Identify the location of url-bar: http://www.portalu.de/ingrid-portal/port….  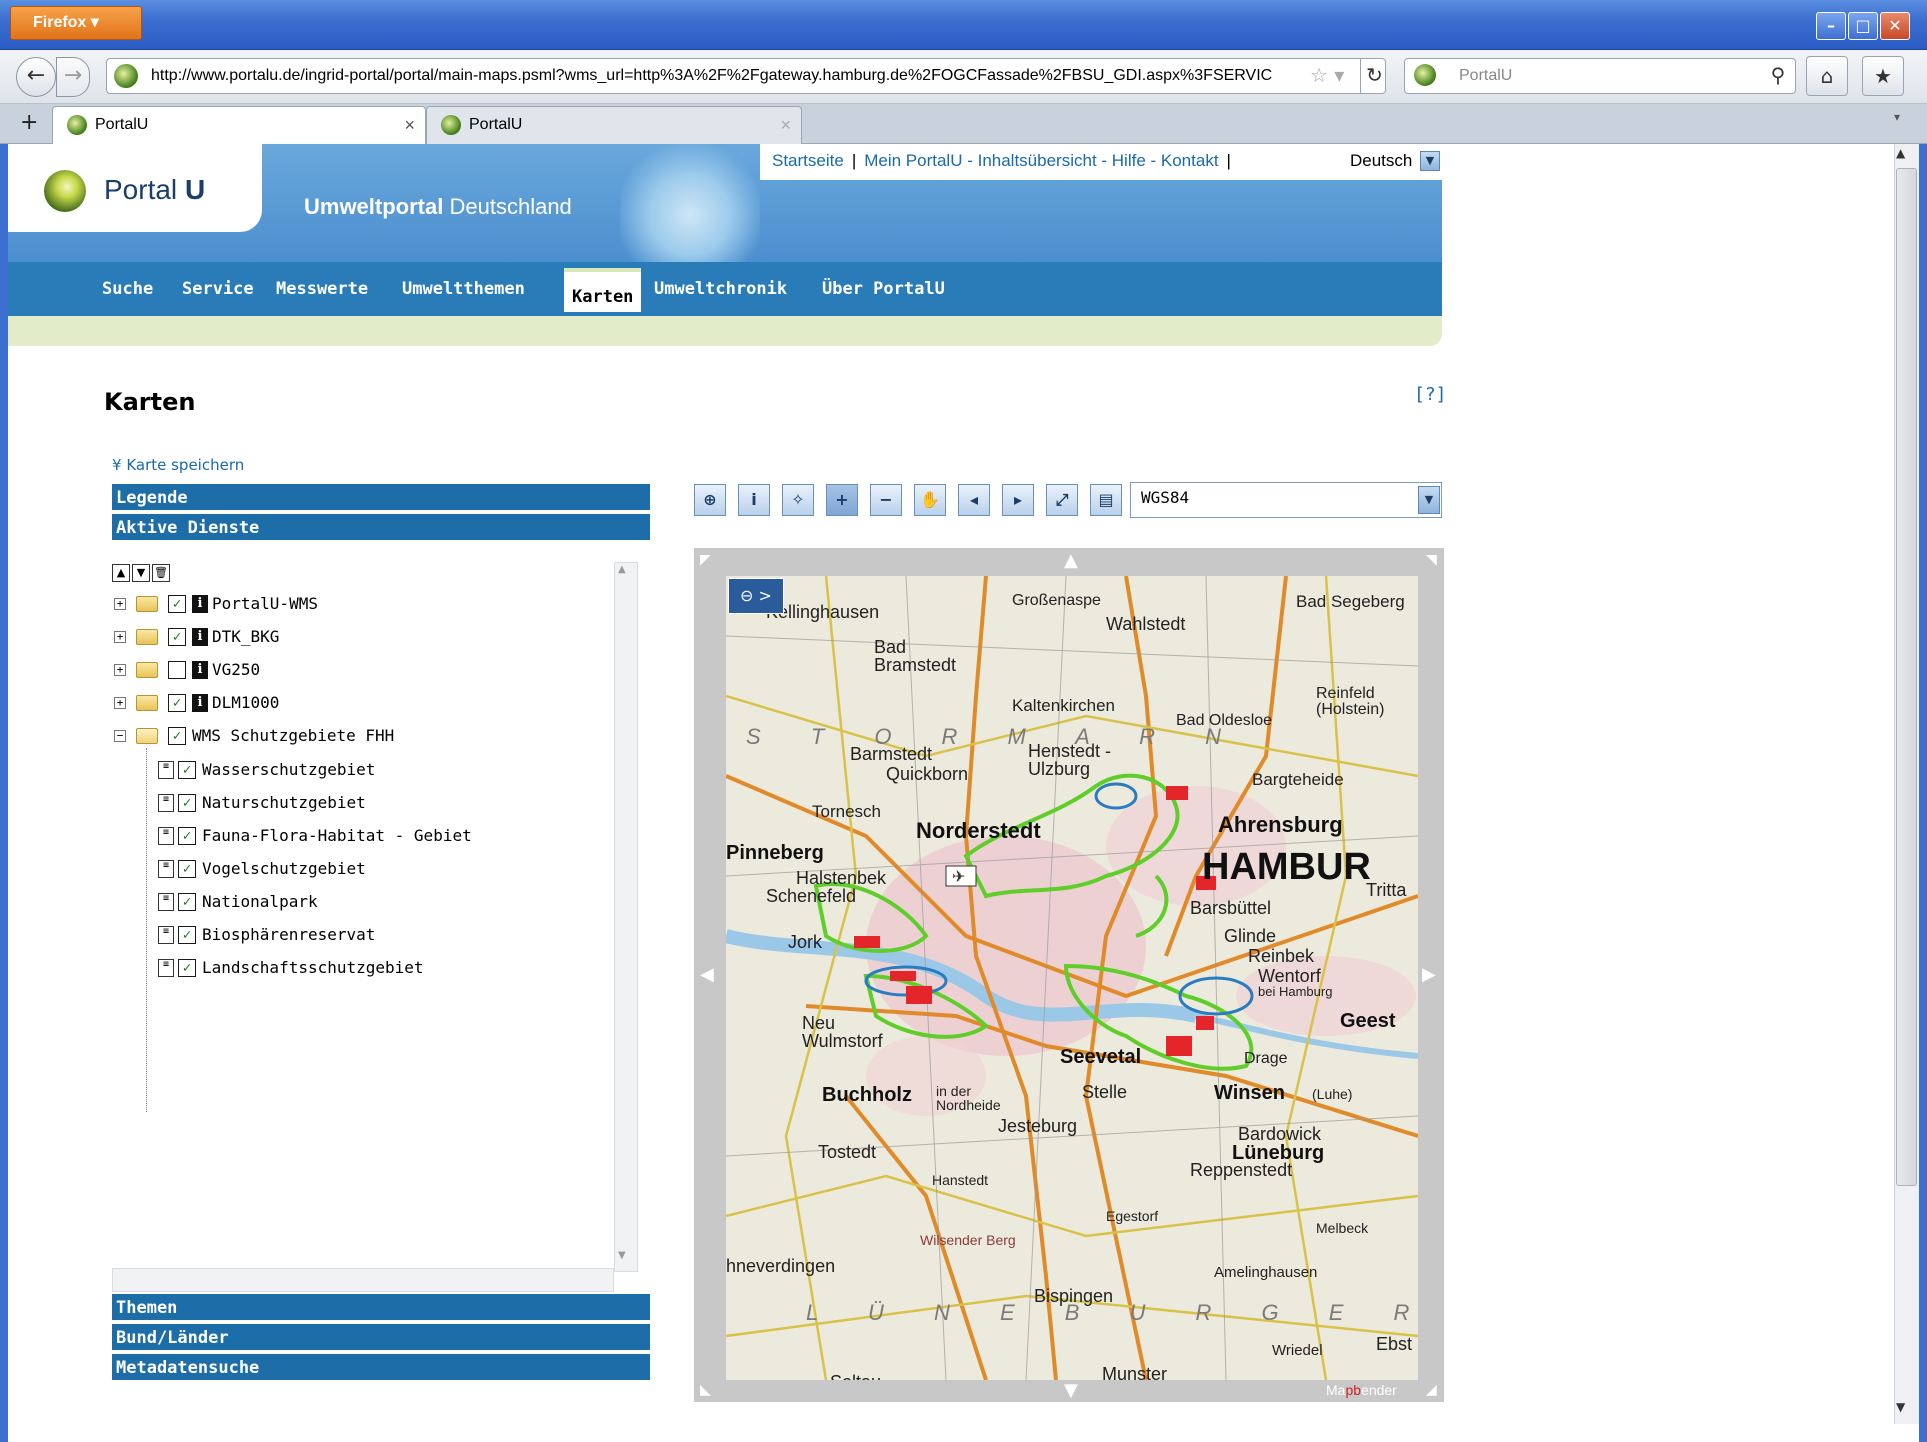
(746, 76).